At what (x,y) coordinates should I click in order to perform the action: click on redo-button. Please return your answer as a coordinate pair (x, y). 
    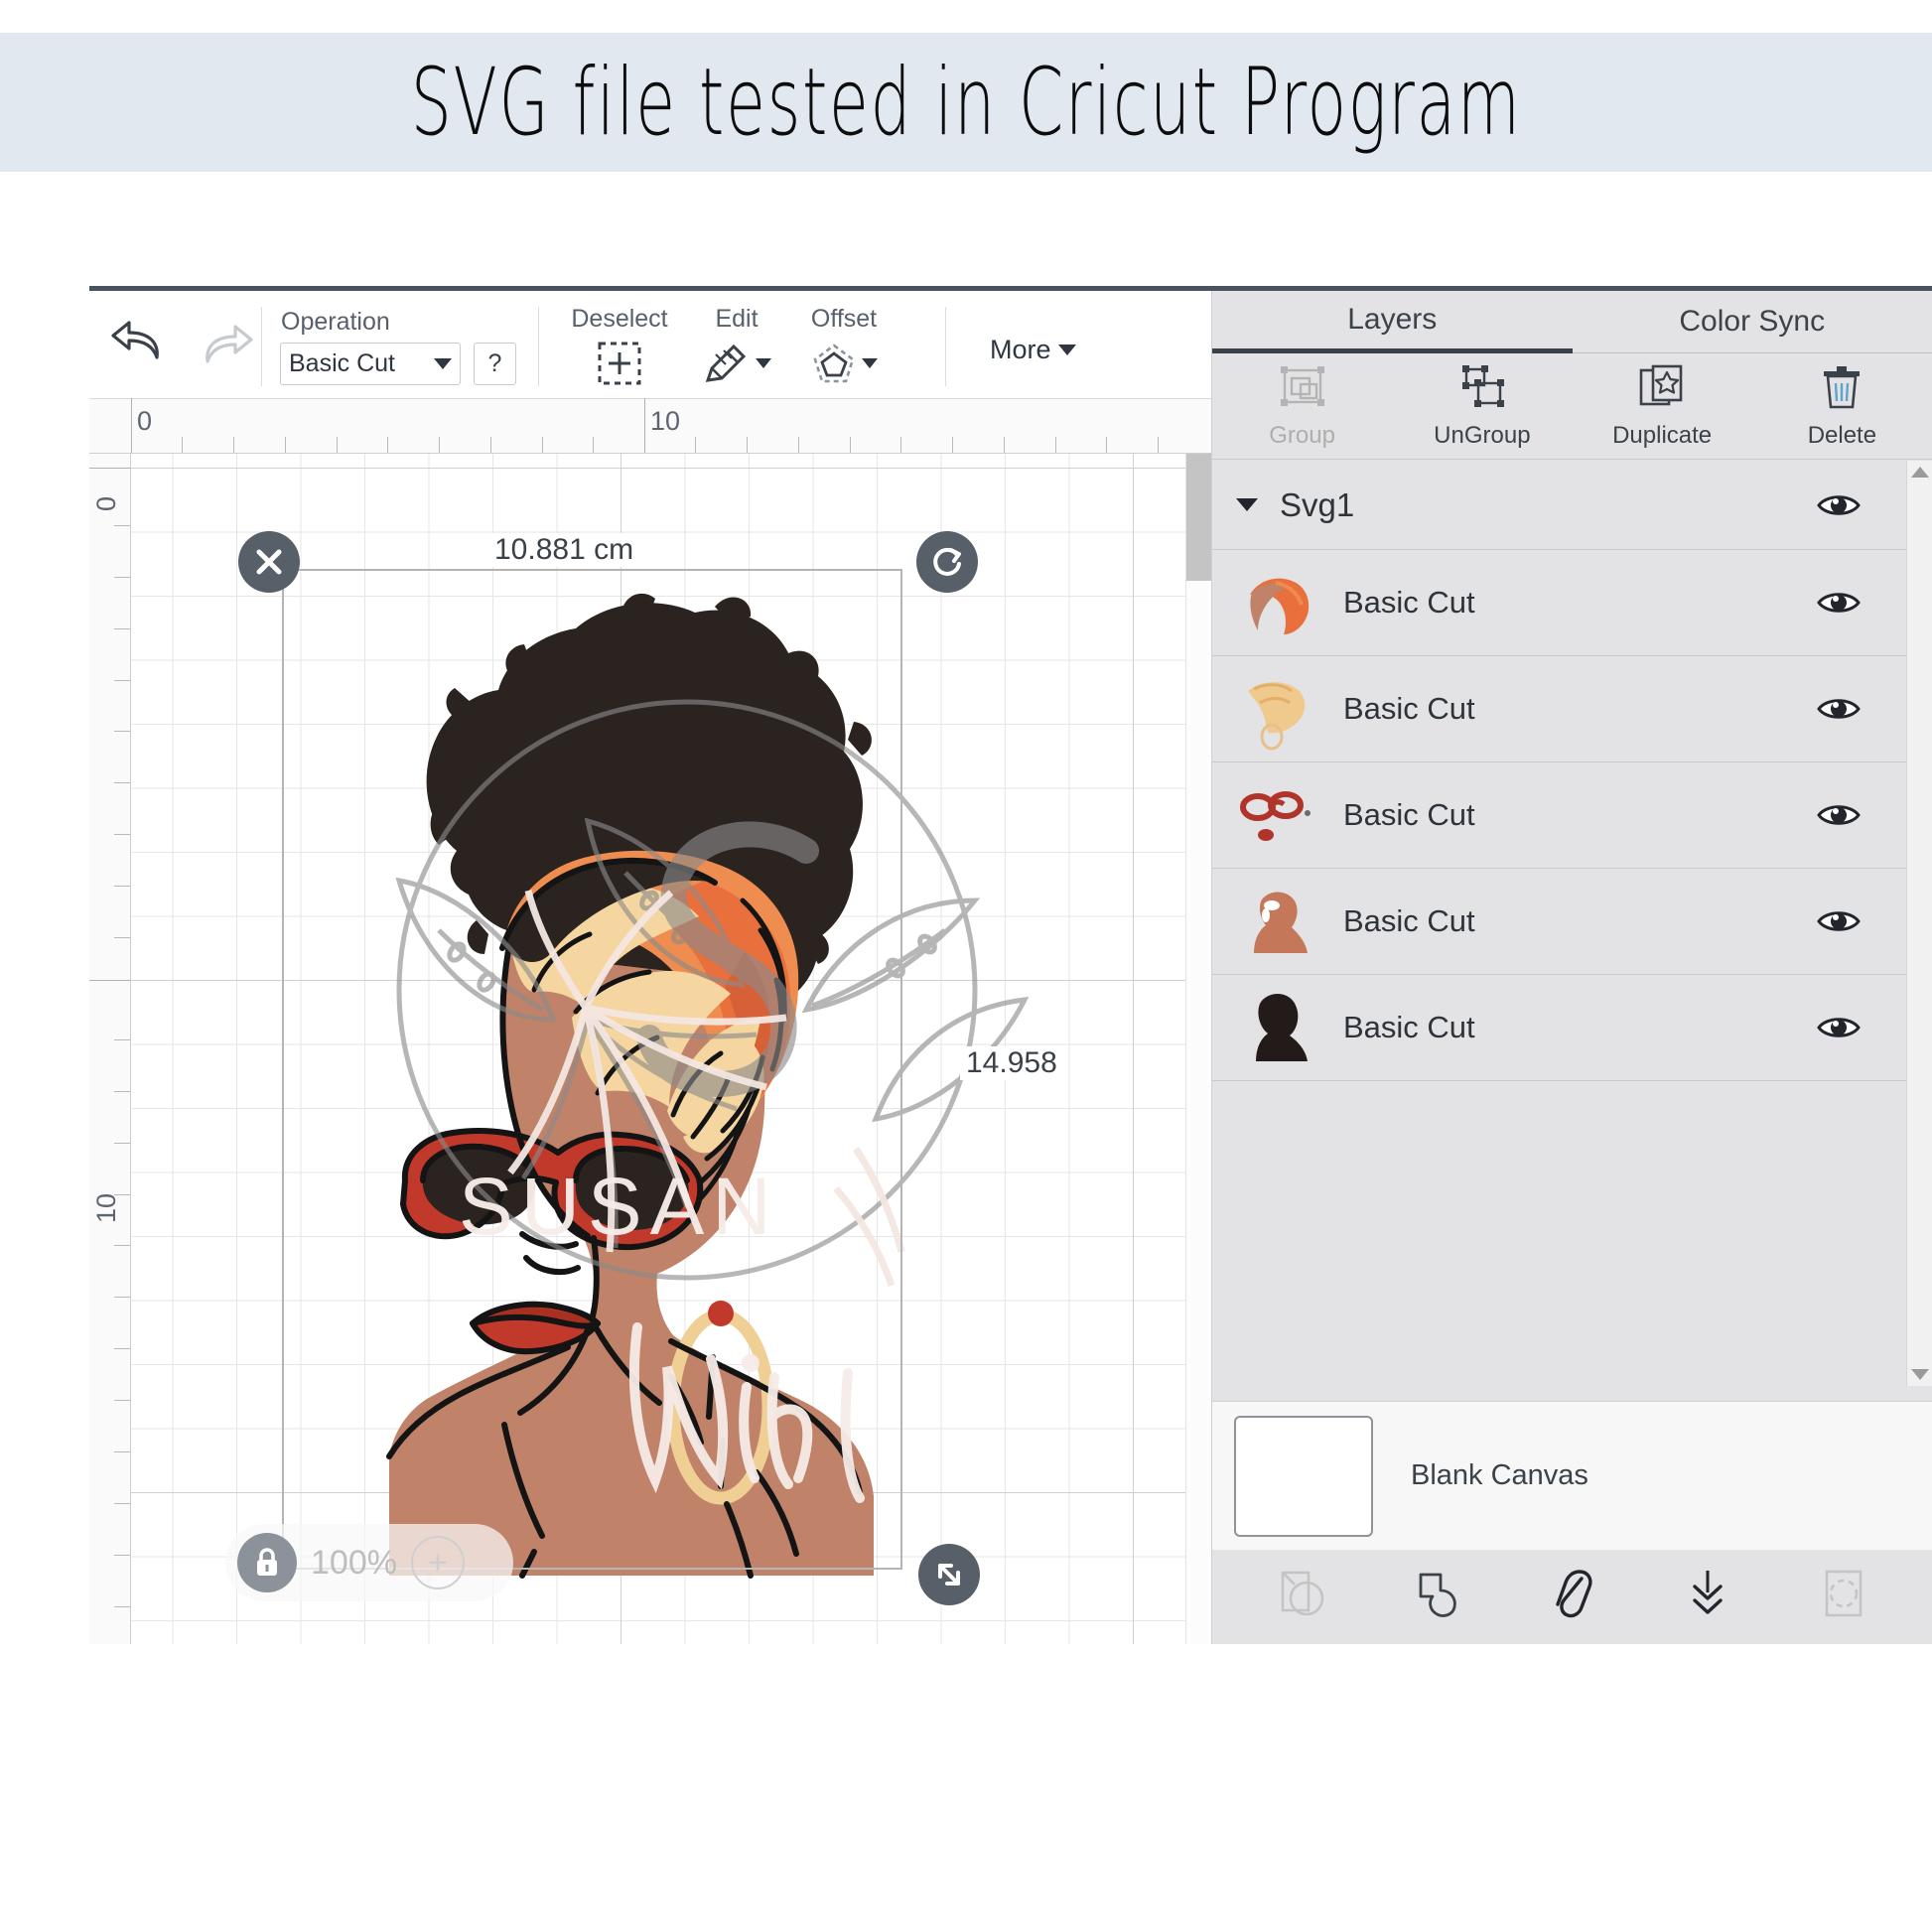
    Looking at the image, I should click on (227, 347).